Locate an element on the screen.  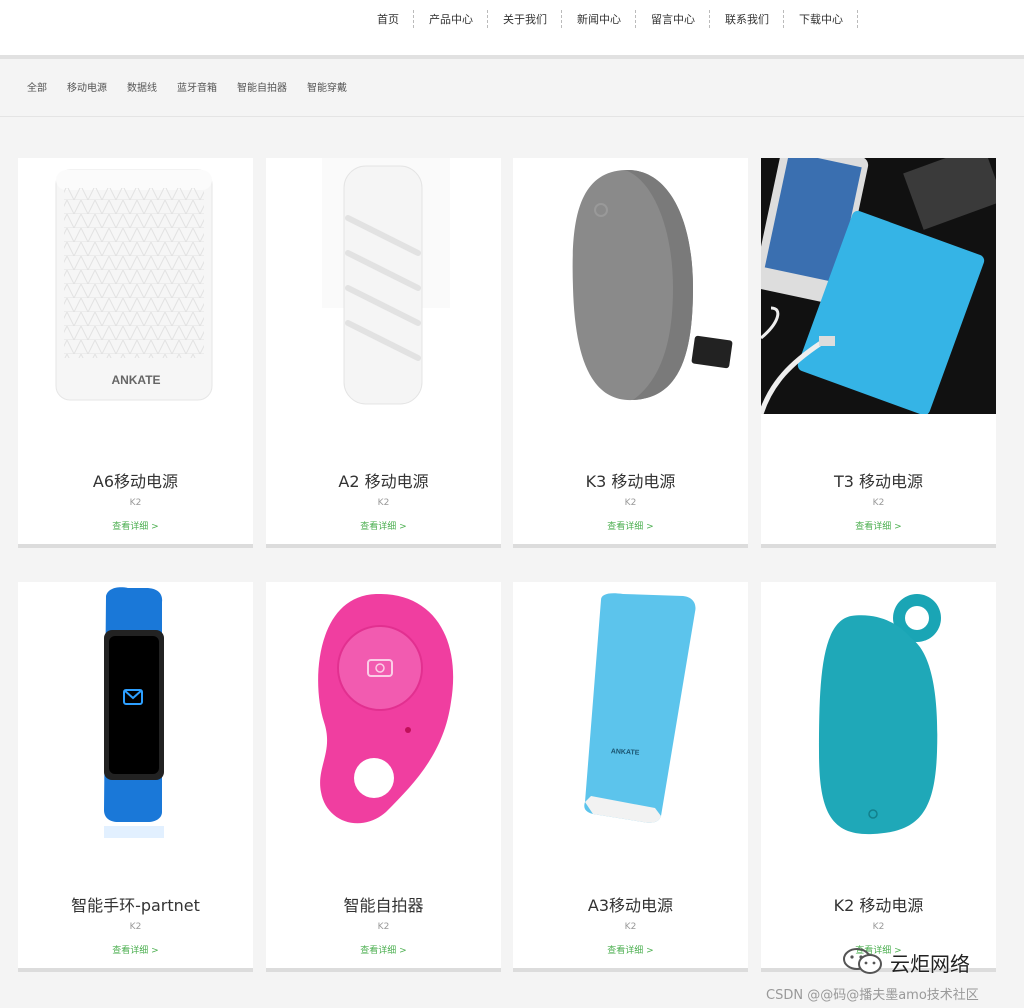
product-card: A2 移动电源 K2 查看详细 > is located at coordinates (383, 353).